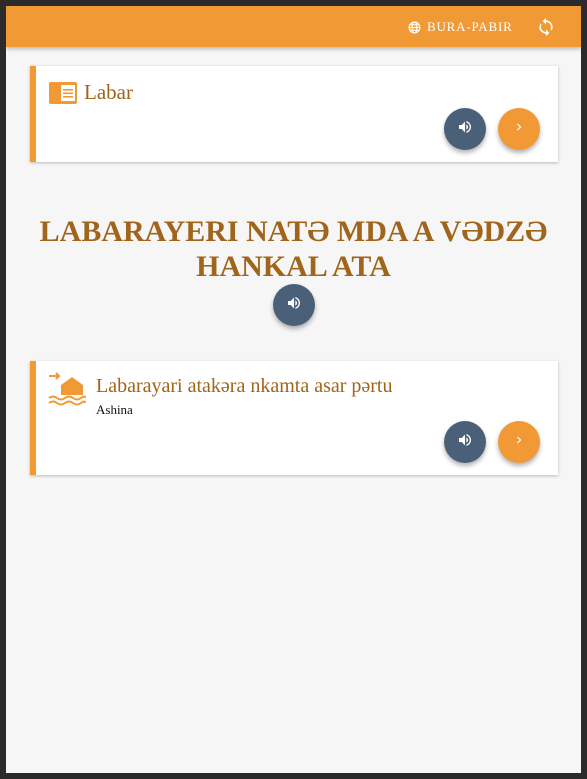  Describe the element at coordinates (294, 114) in the screenshot. I see `news-card: Labar` at that location.